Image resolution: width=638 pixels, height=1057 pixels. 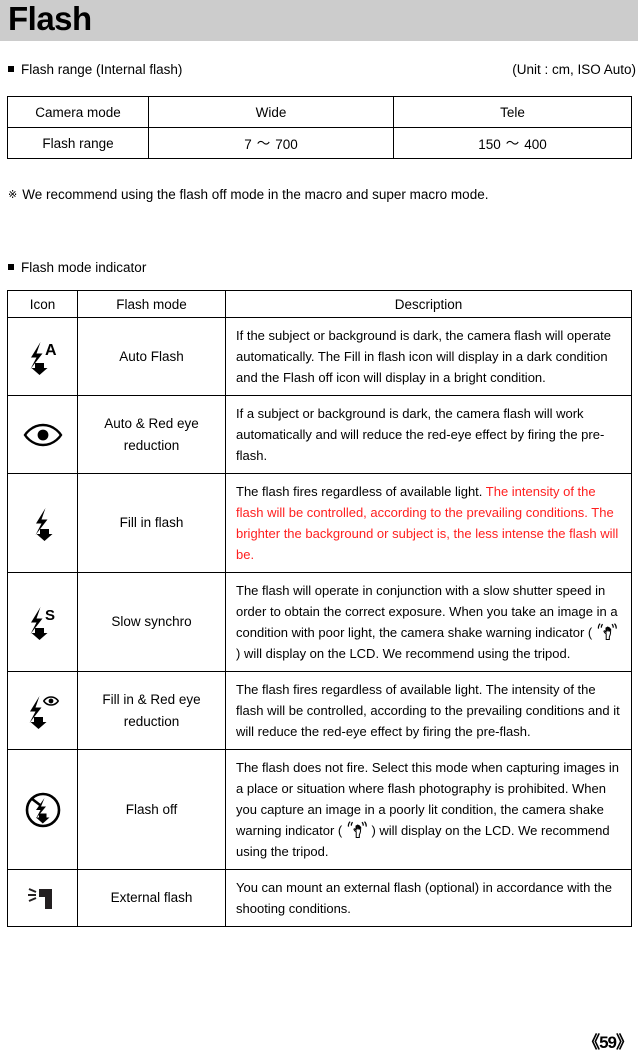 What do you see at coordinates (151, 809) in the screenshot?
I see `mode-name: Flash off` at bounding box center [151, 809].